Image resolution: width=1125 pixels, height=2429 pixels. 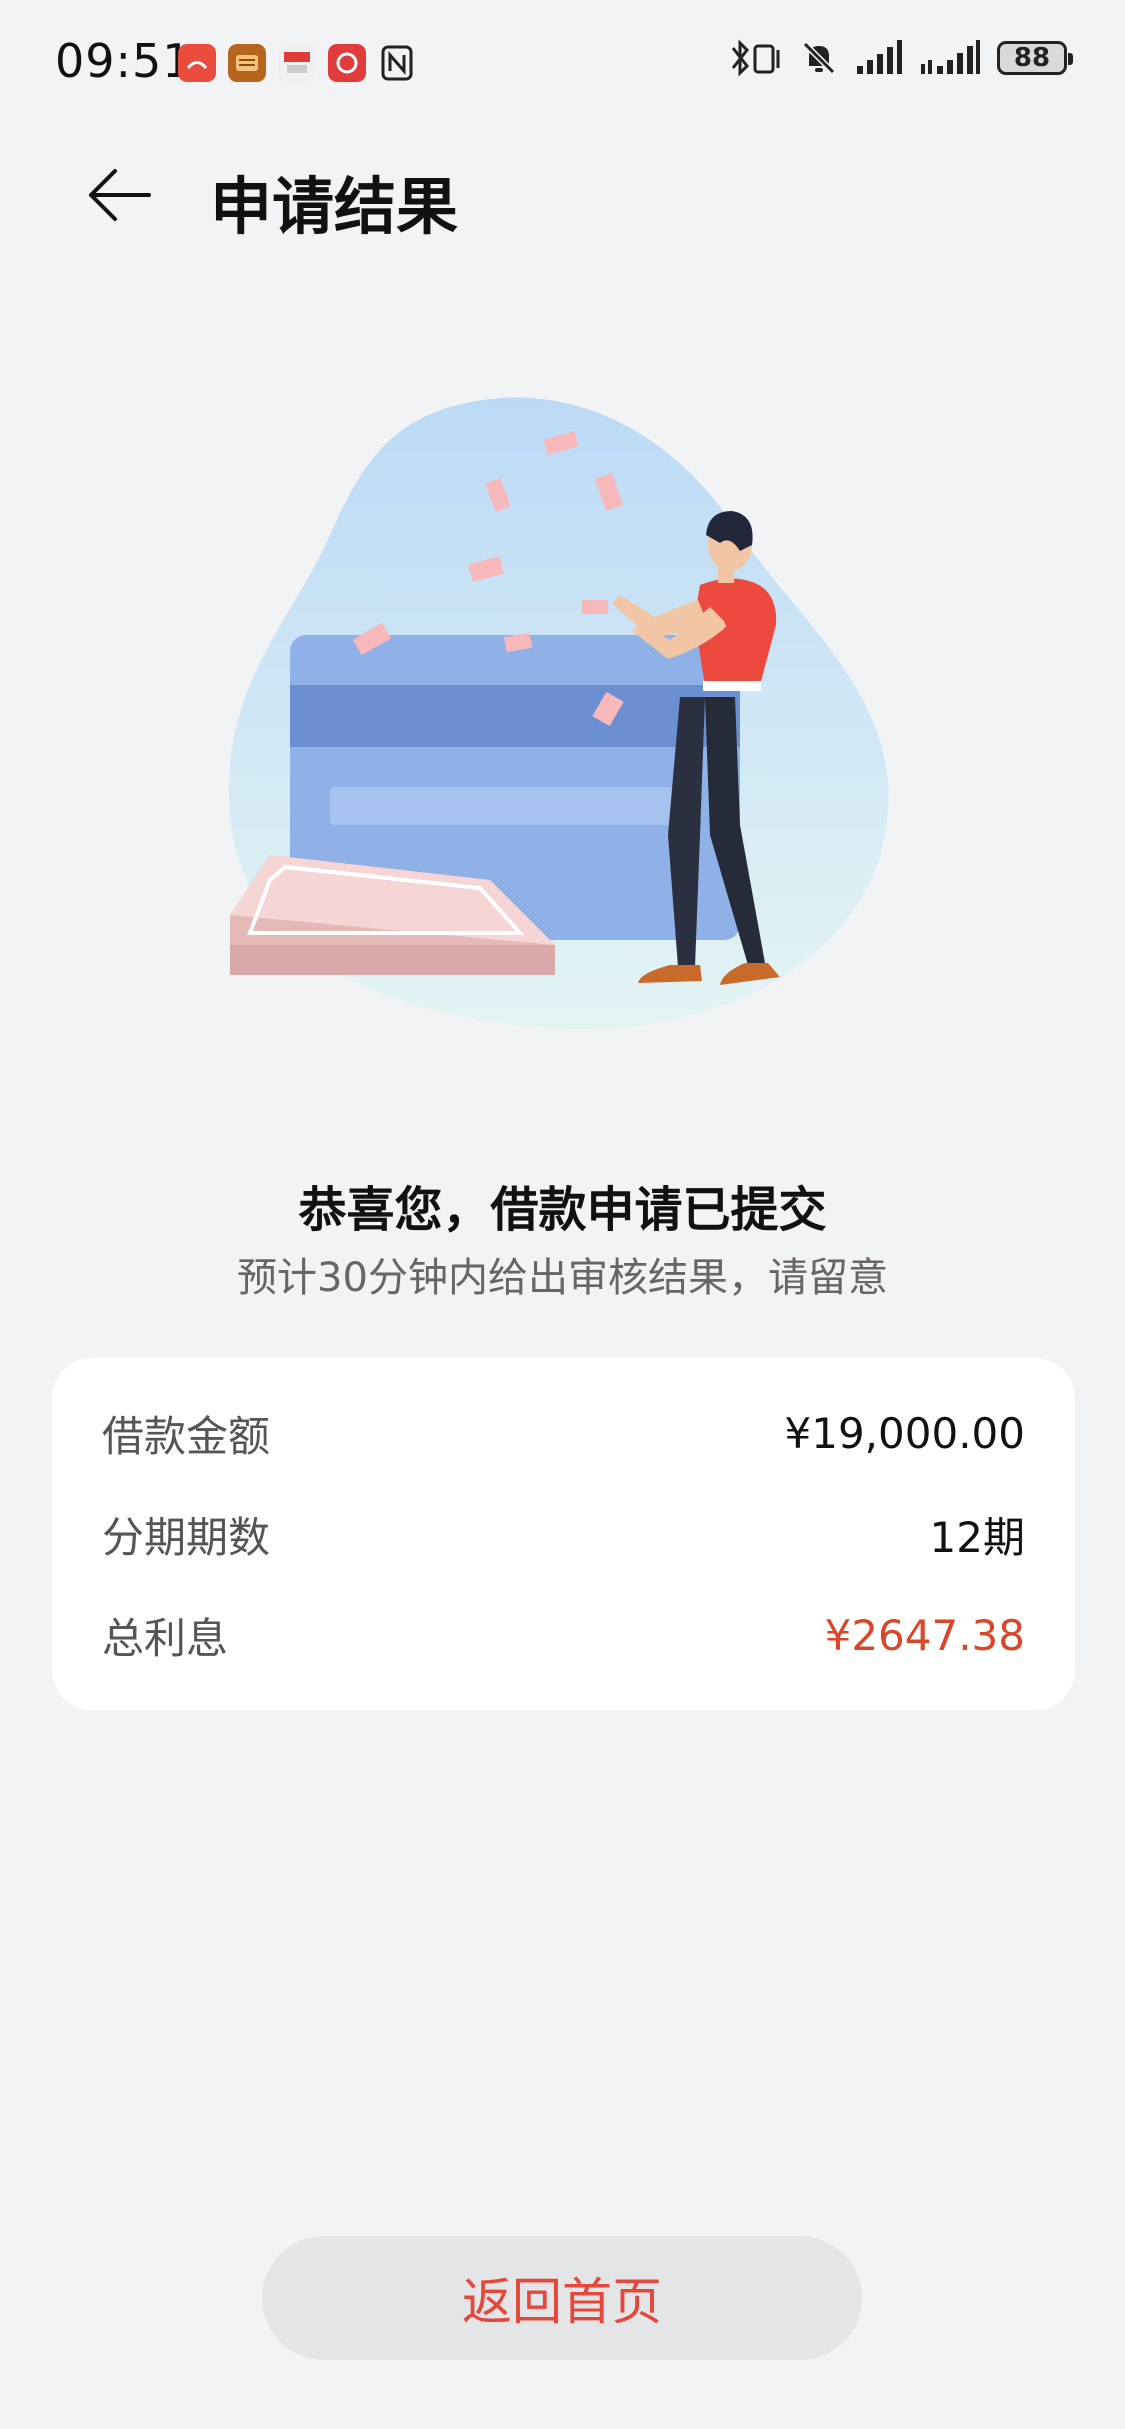 What do you see at coordinates (563, 1433) in the screenshot?
I see `loan-amount-row: 借款金额 ¥19,000.00` at bounding box center [563, 1433].